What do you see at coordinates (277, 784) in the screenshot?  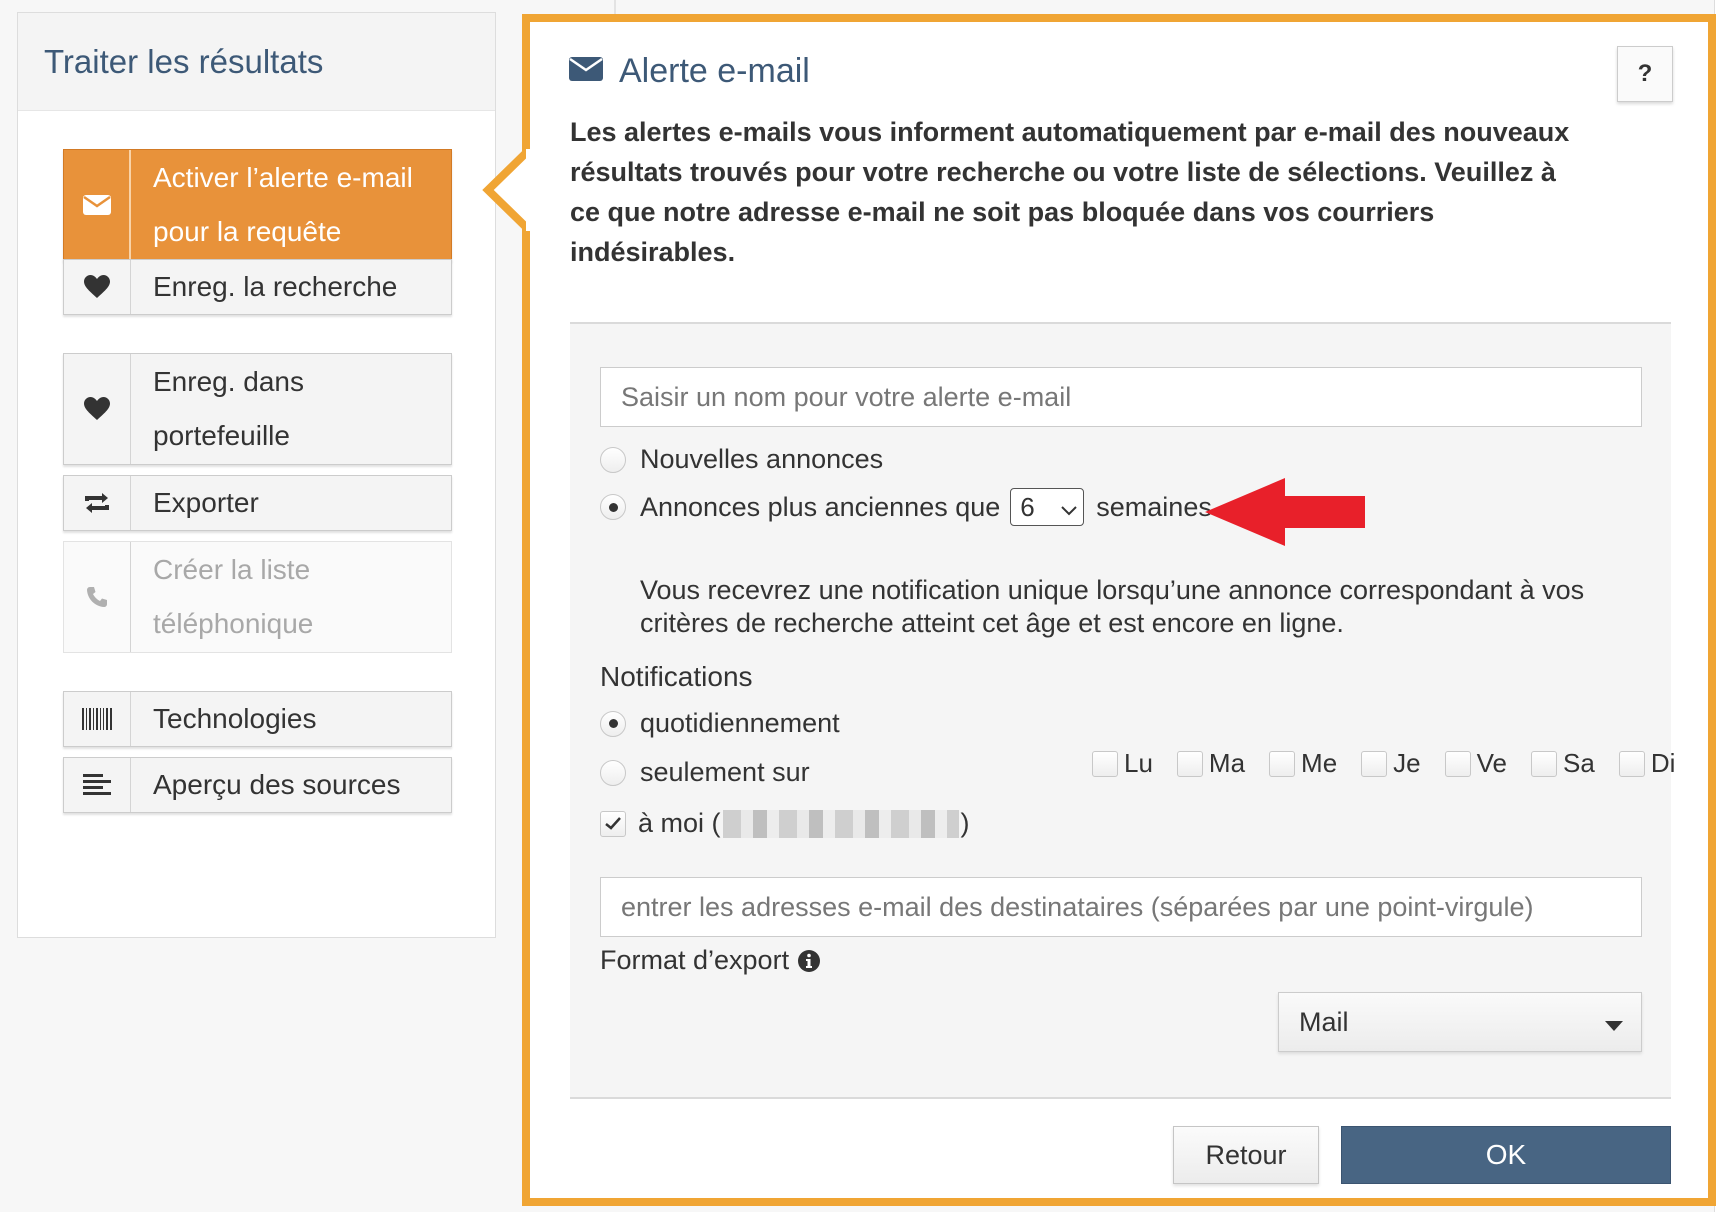 I see `menu-item-label: Aperçu des sources` at bounding box center [277, 784].